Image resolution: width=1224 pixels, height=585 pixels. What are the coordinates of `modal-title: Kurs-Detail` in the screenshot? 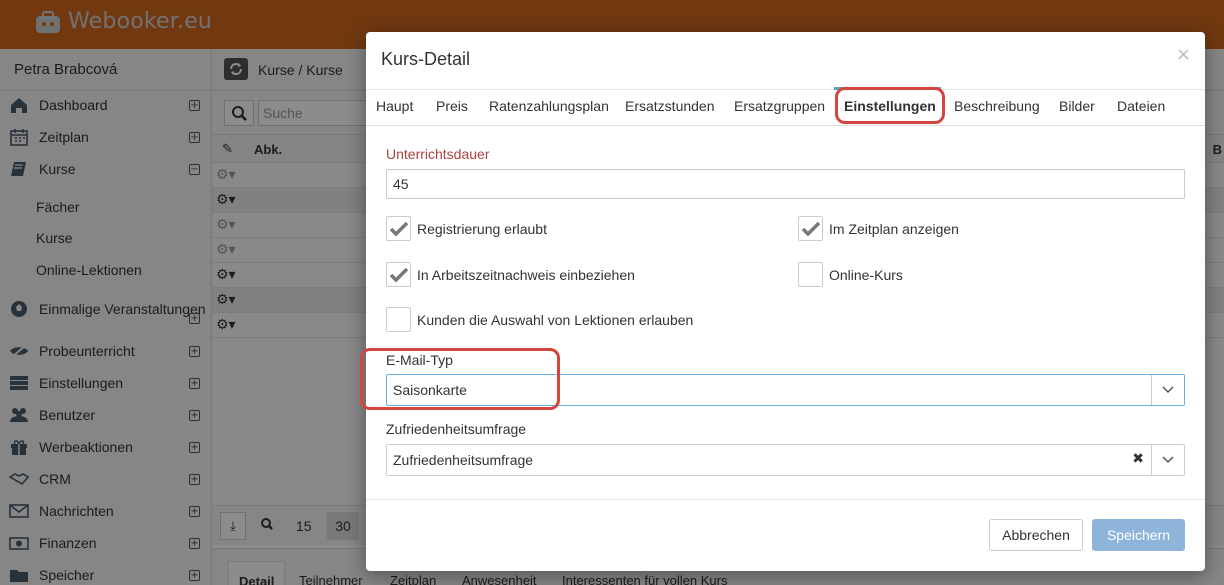 It's located at (426, 59).